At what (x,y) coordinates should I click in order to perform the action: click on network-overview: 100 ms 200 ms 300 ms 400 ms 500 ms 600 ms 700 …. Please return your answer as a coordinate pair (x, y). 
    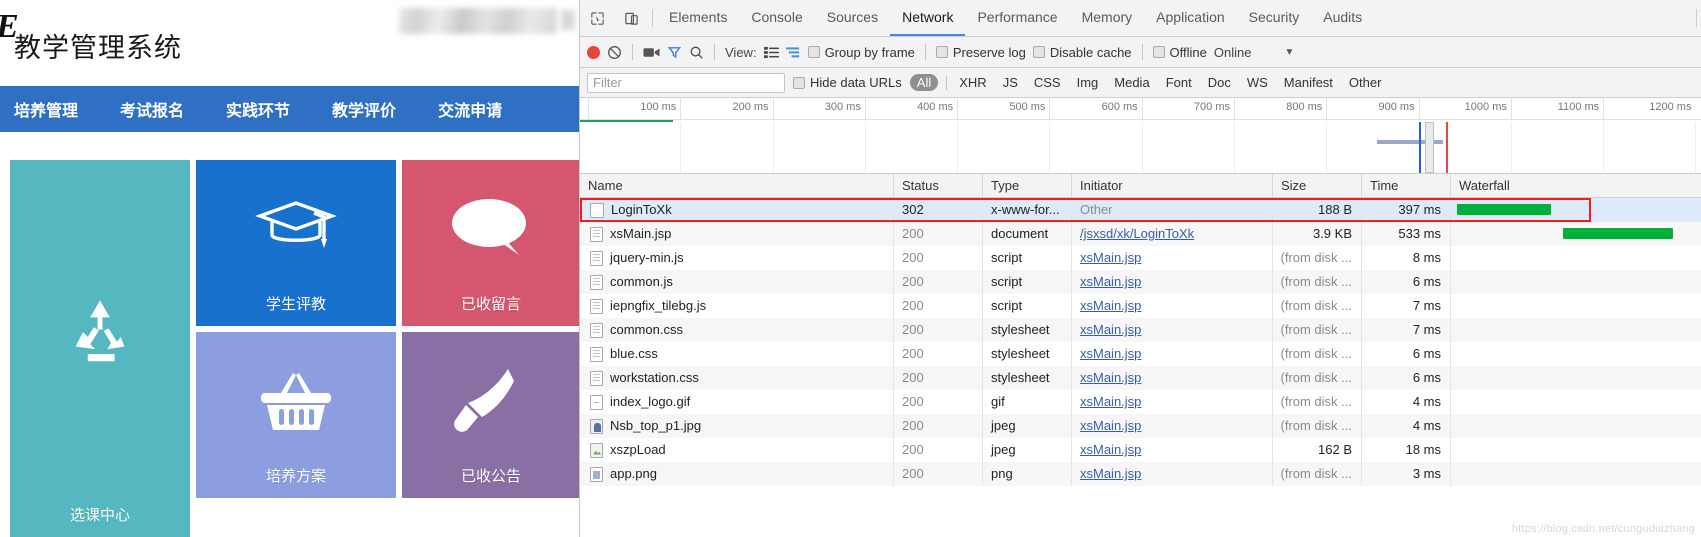
    Looking at the image, I should click on (1140, 136).